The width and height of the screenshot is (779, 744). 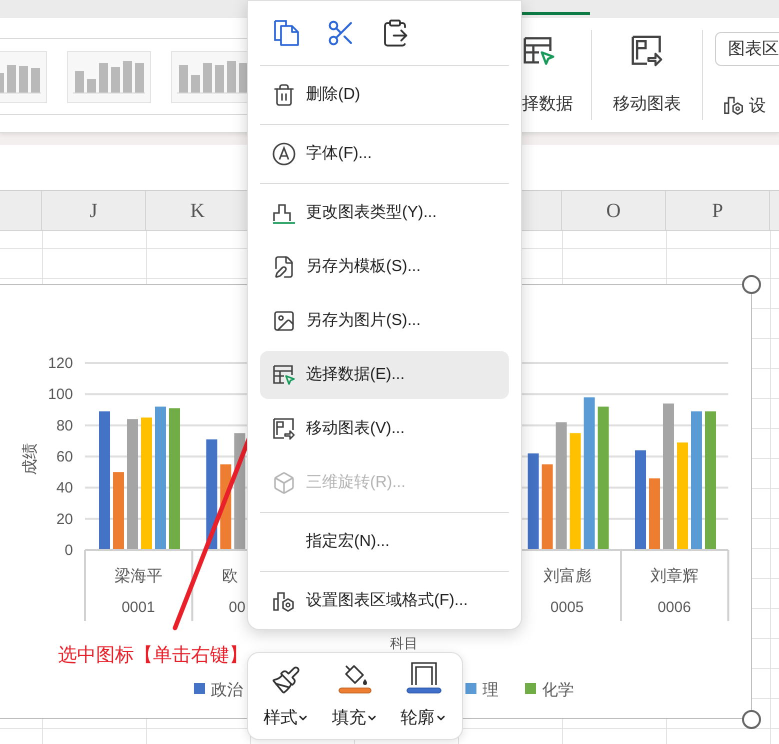 What do you see at coordinates (68, 550) in the screenshot?
I see `y-tick-label: 0` at bounding box center [68, 550].